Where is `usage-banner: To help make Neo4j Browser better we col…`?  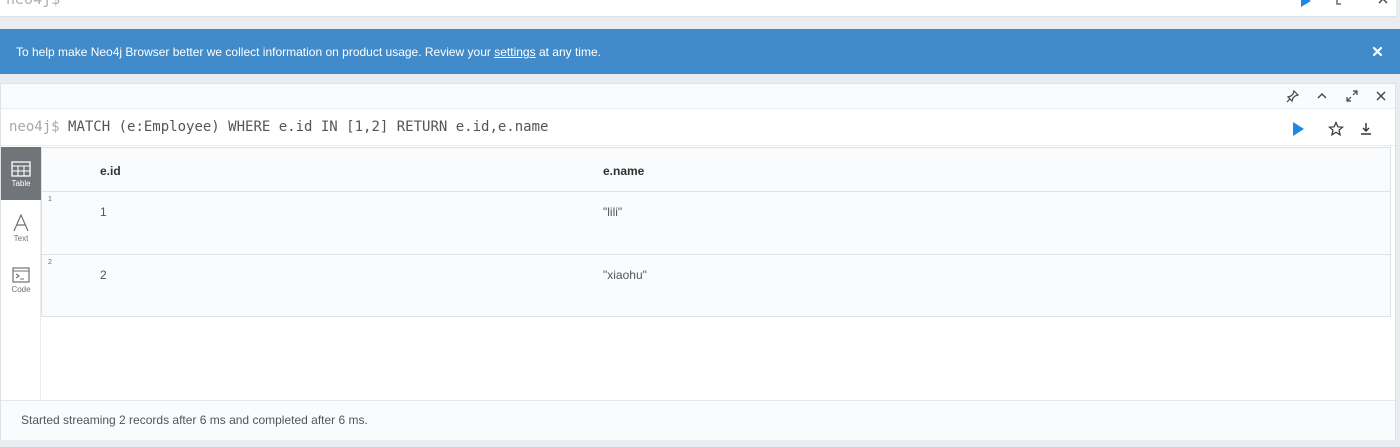 usage-banner: To help make Neo4j Browser better we col… is located at coordinates (700, 51).